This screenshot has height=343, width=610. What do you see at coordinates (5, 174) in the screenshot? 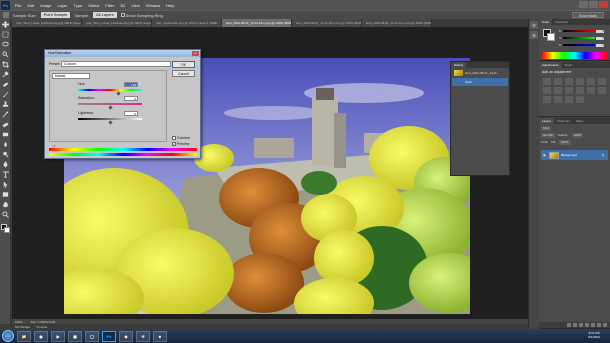
I see `type-tool-icon` at bounding box center [5, 174].